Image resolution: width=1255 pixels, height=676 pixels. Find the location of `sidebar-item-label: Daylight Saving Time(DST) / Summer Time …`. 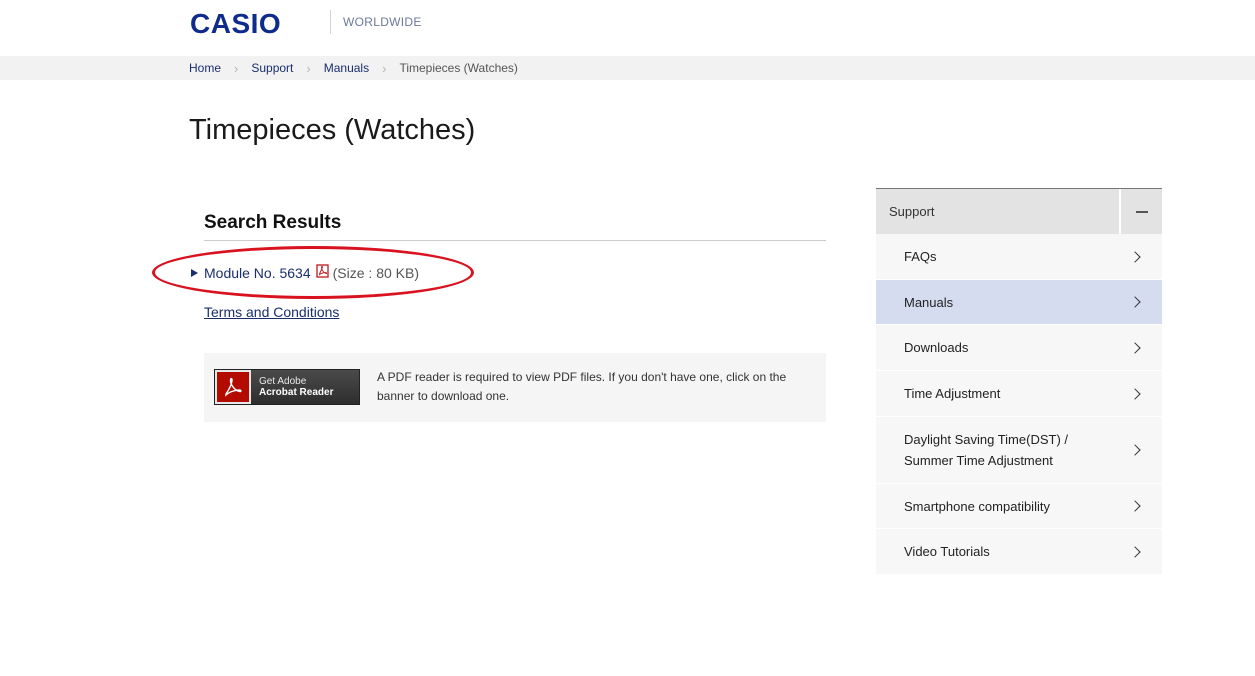

sidebar-item-label: Daylight Saving Time(DST) / Summer Time … is located at coordinates (986, 450).